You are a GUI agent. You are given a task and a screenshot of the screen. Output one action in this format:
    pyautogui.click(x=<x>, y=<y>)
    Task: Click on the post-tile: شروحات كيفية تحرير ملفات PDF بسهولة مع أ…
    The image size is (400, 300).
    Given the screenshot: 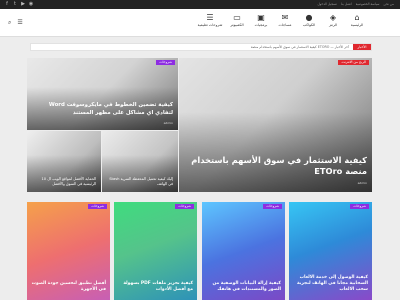 What is the action you would take?
    pyautogui.click(x=155, y=251)
    